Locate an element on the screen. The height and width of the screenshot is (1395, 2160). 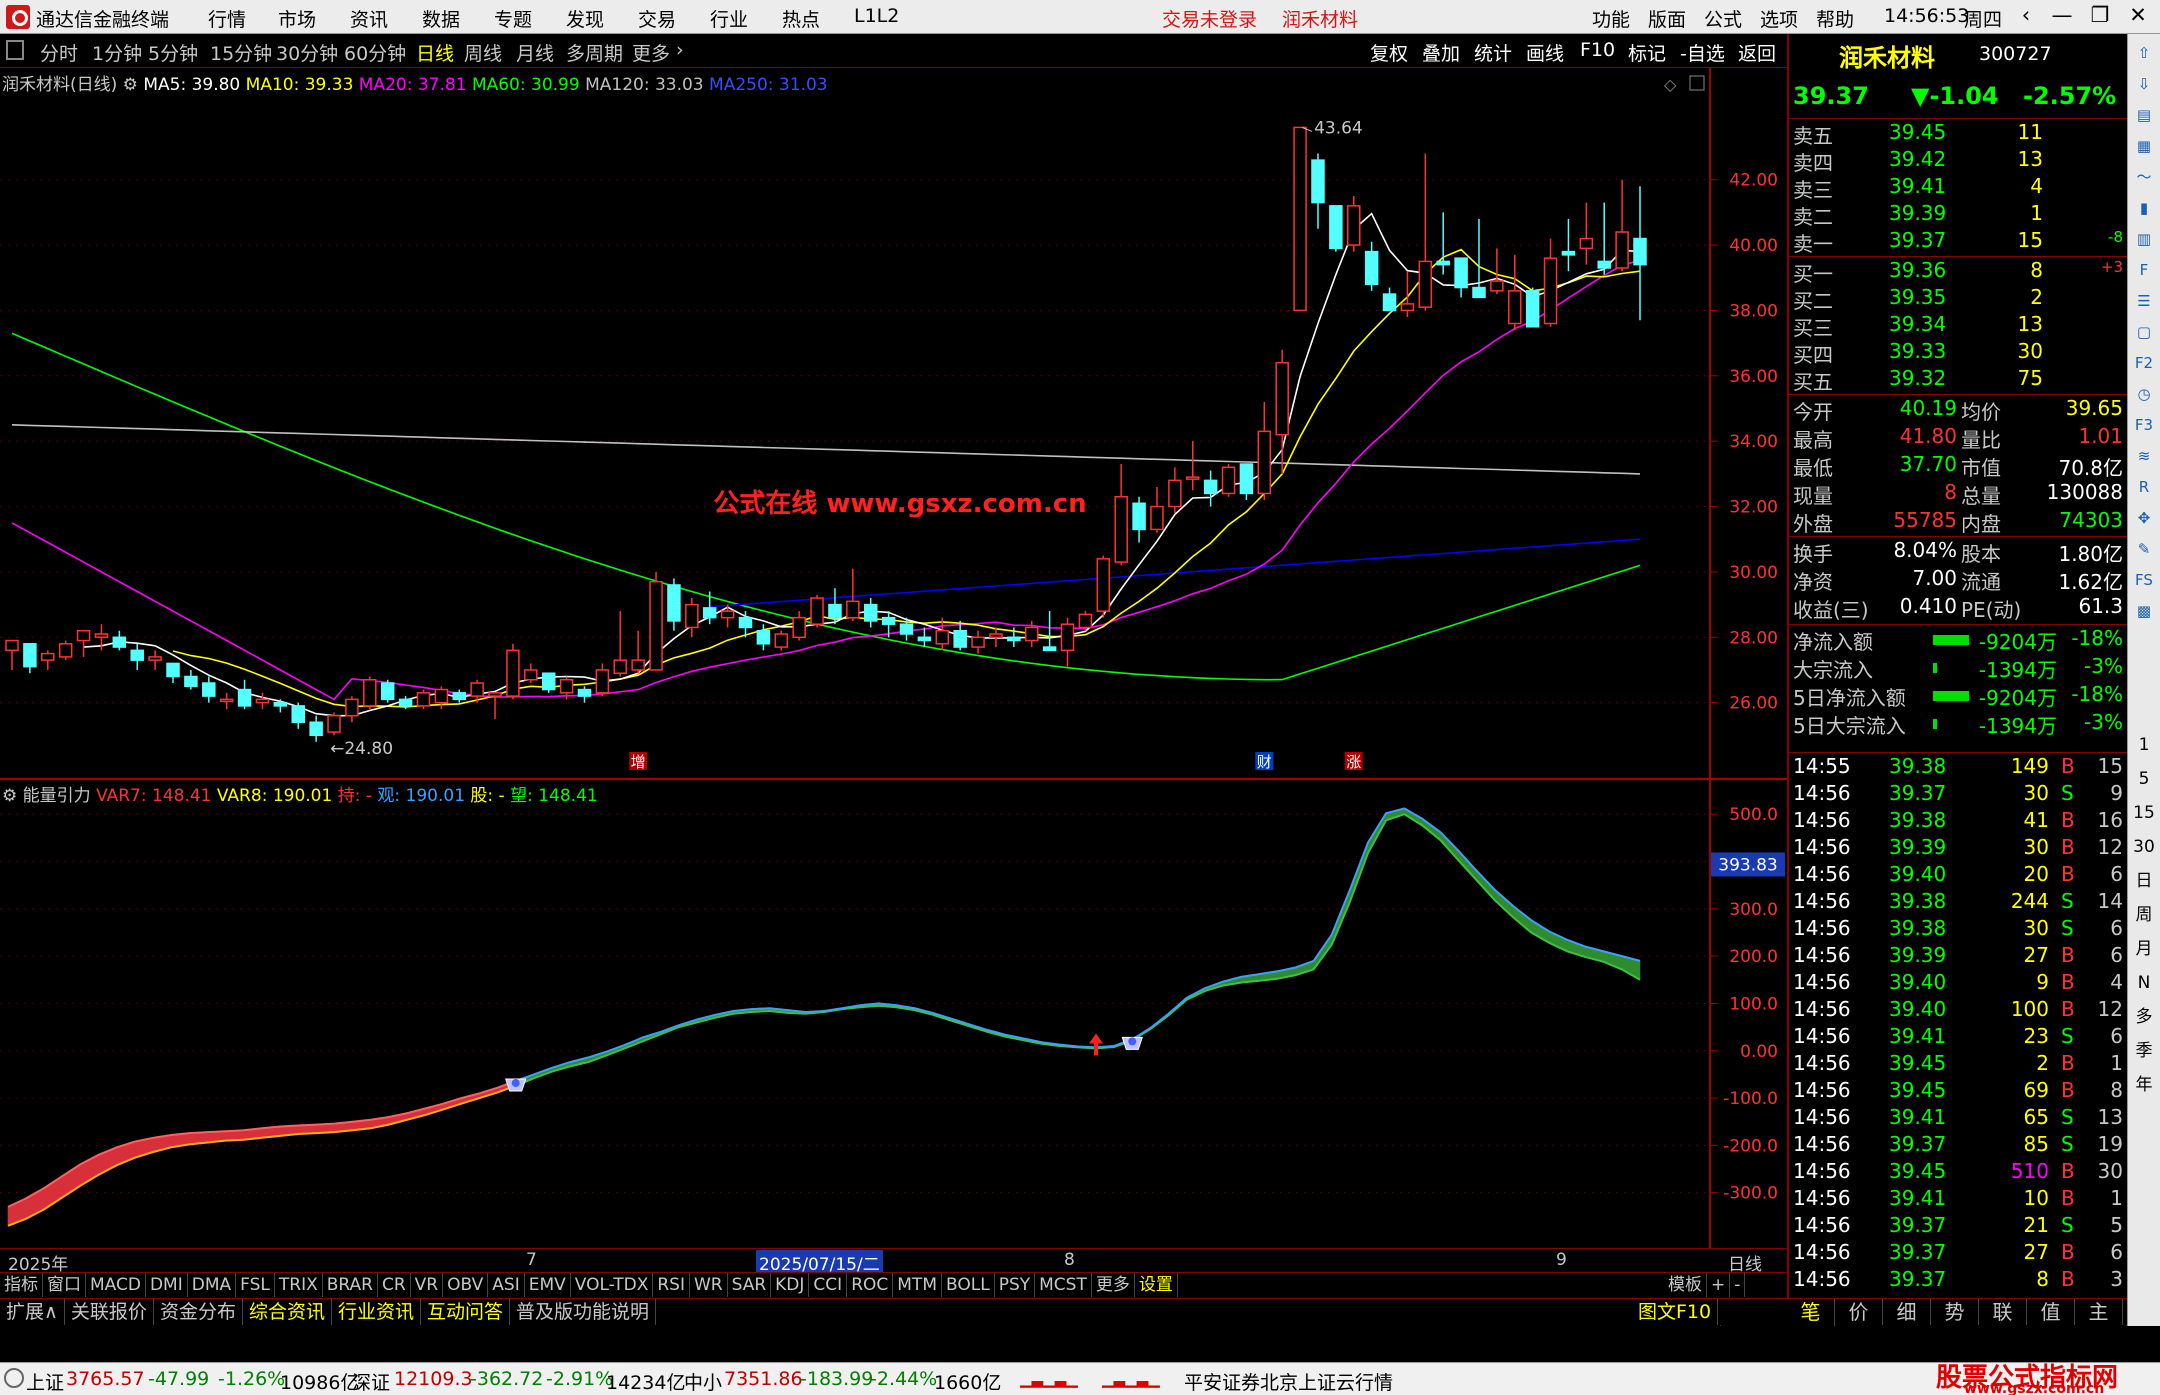
menu-1: 市场 is located at coordinates (297, 18).